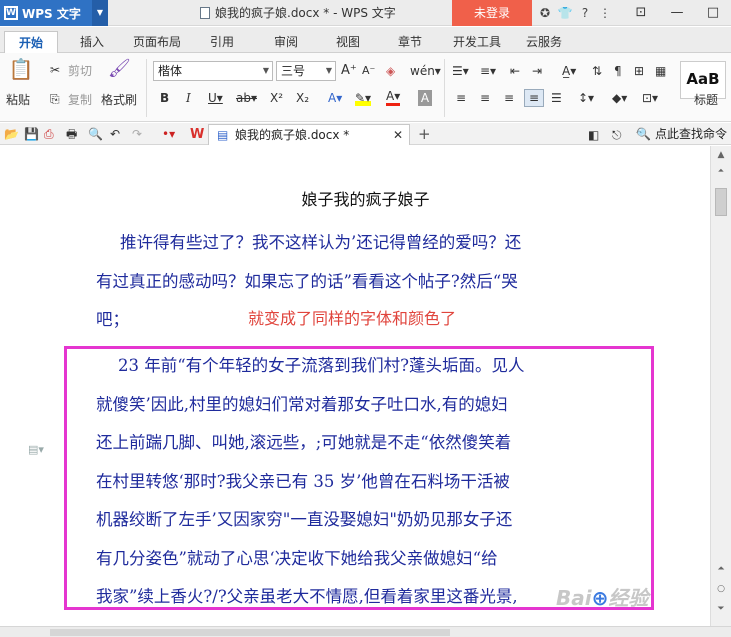 This screenshot has width=731, height=637. I want to click on align-right-icon: ≡, so click(509, 98).